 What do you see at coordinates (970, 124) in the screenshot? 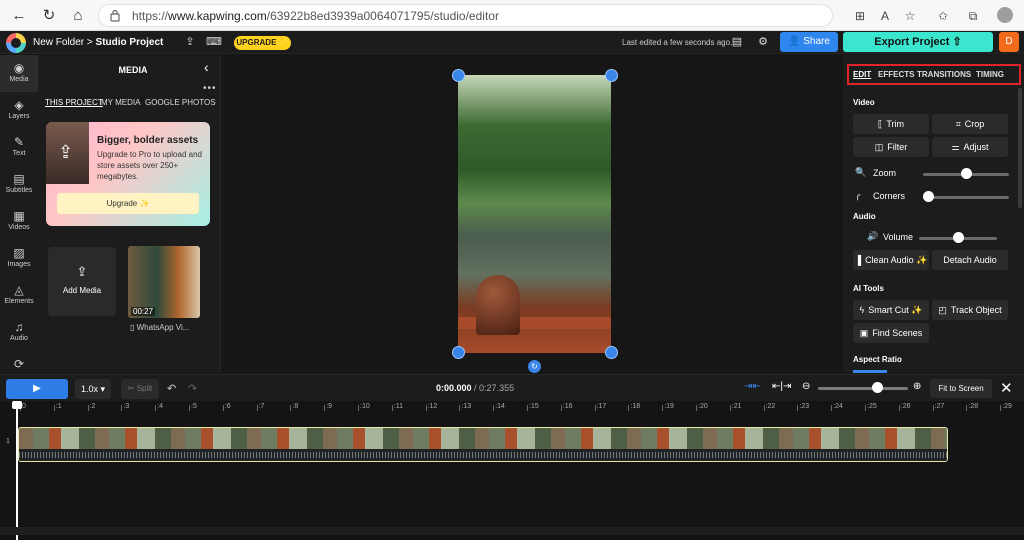
I see `crop-button: ⌗ Crop` at bounding box center [970, 124].